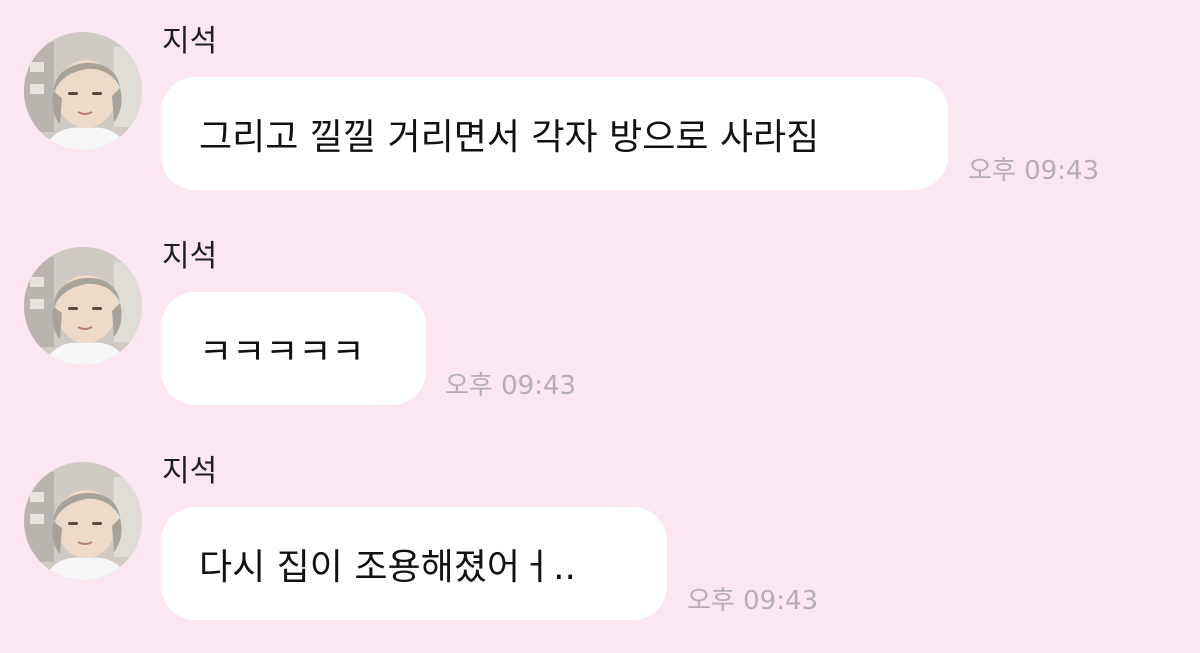 The height and width of the screenshot is (653, 1200). What do you see at coordinates (509, 137) in the screenshot?
I see `message-text: 그리고 낄낄 거리면서 각자 방으로 사라짐` at bounding box center [509, 137].